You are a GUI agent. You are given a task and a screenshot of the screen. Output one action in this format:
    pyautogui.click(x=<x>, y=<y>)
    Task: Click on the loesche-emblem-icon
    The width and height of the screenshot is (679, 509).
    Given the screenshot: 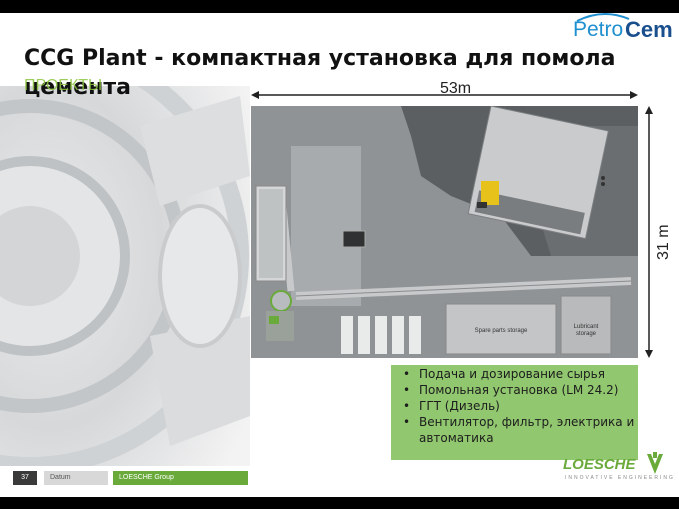 What is the action you would take?
    pyautogui.click(x=655, y=463)
    